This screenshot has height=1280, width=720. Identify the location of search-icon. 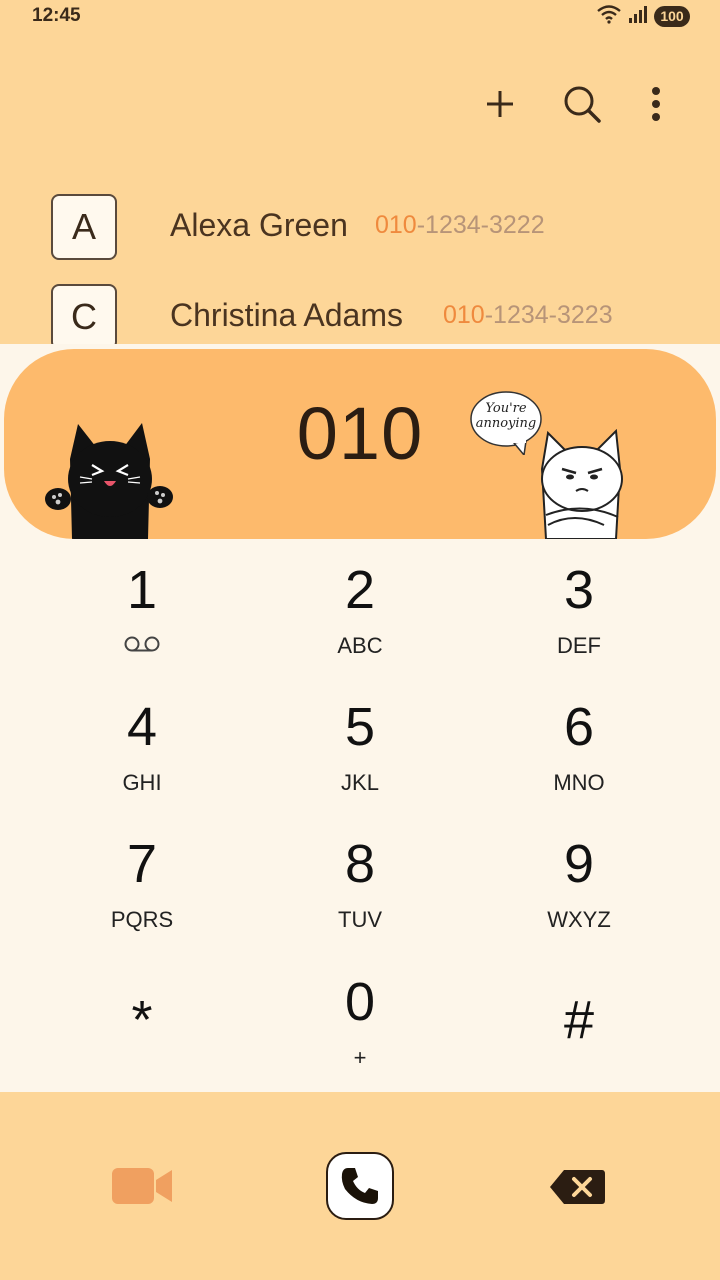
(582, 104).